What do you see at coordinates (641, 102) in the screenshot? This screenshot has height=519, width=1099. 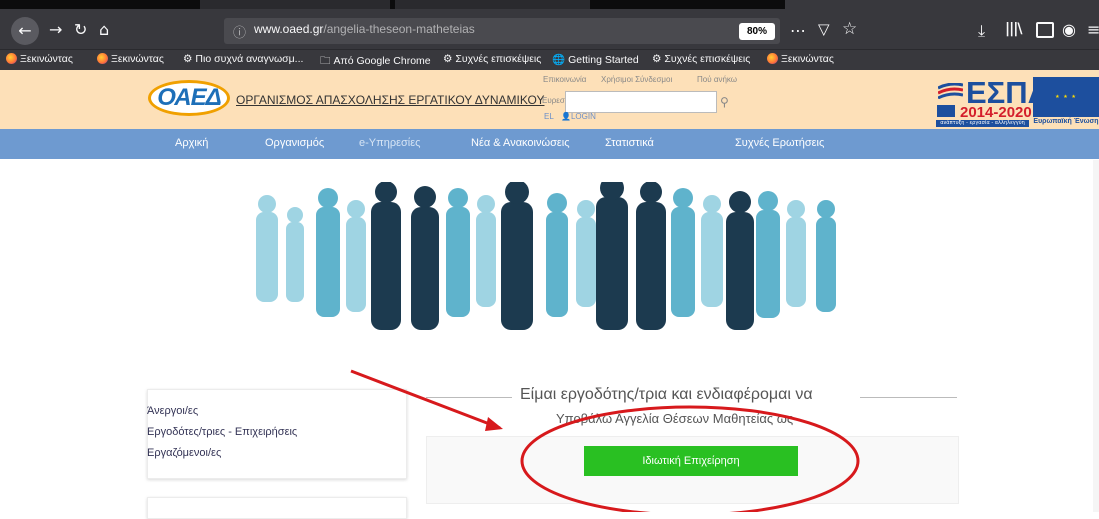 I see `search-input` at bounding box center [641, 102].